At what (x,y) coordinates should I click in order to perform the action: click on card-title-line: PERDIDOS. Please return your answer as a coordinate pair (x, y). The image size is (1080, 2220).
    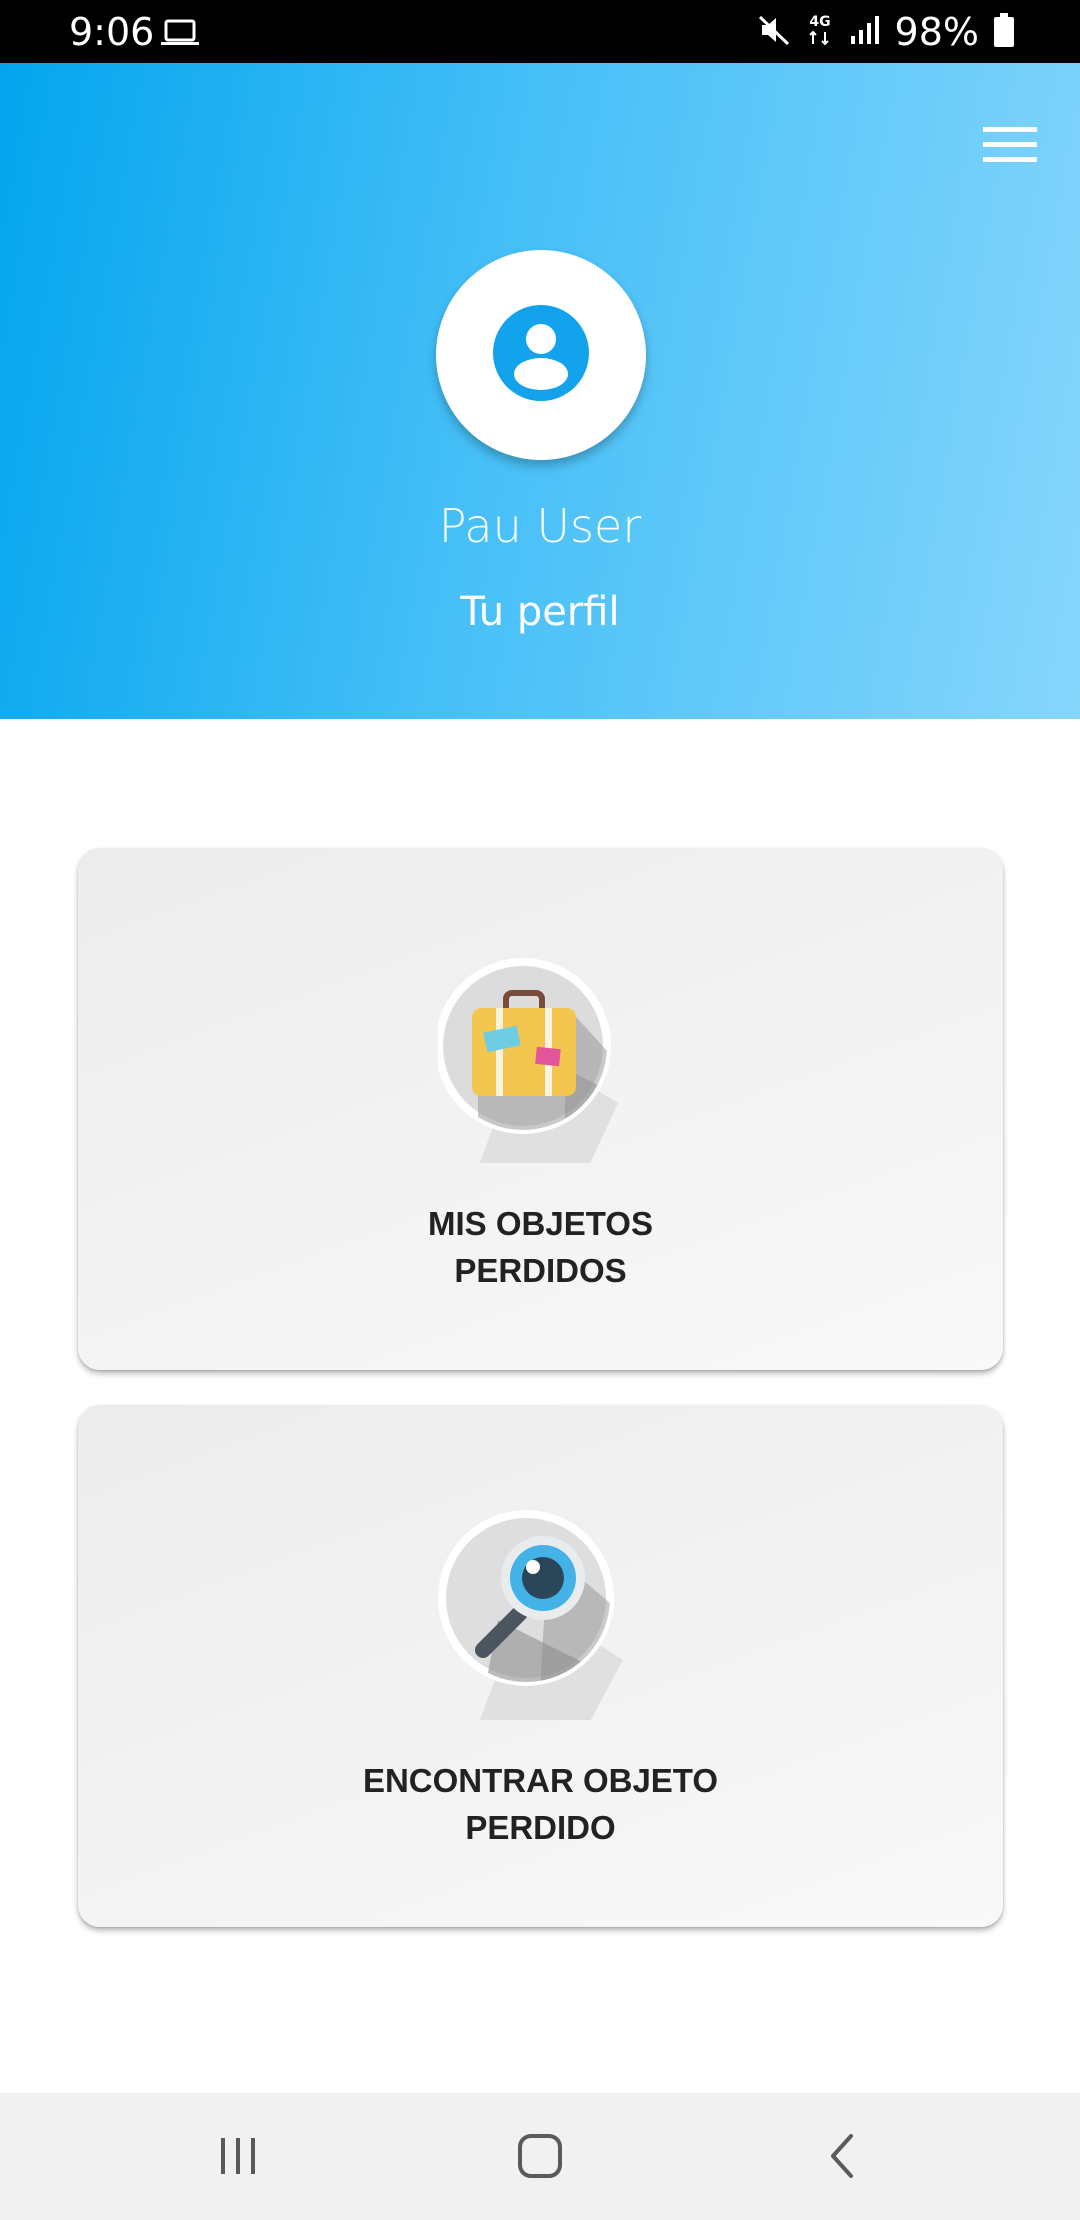
    Looking at the image, I should click on (540, 1270).